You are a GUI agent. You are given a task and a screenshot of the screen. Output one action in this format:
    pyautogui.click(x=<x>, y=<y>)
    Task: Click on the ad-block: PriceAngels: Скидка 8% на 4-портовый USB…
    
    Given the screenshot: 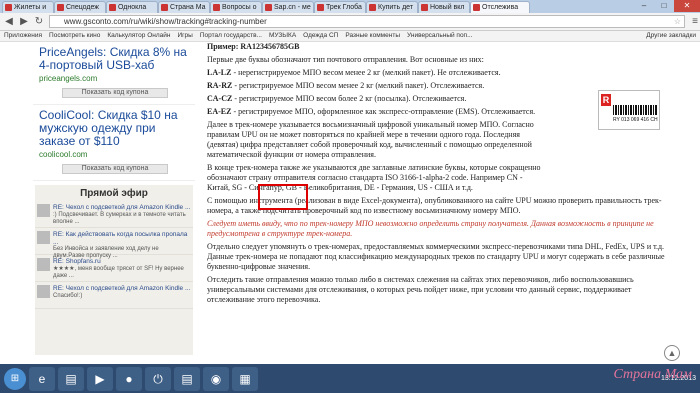 What is the action you would take?
    pyautogui.click(x=114, y=73)
    